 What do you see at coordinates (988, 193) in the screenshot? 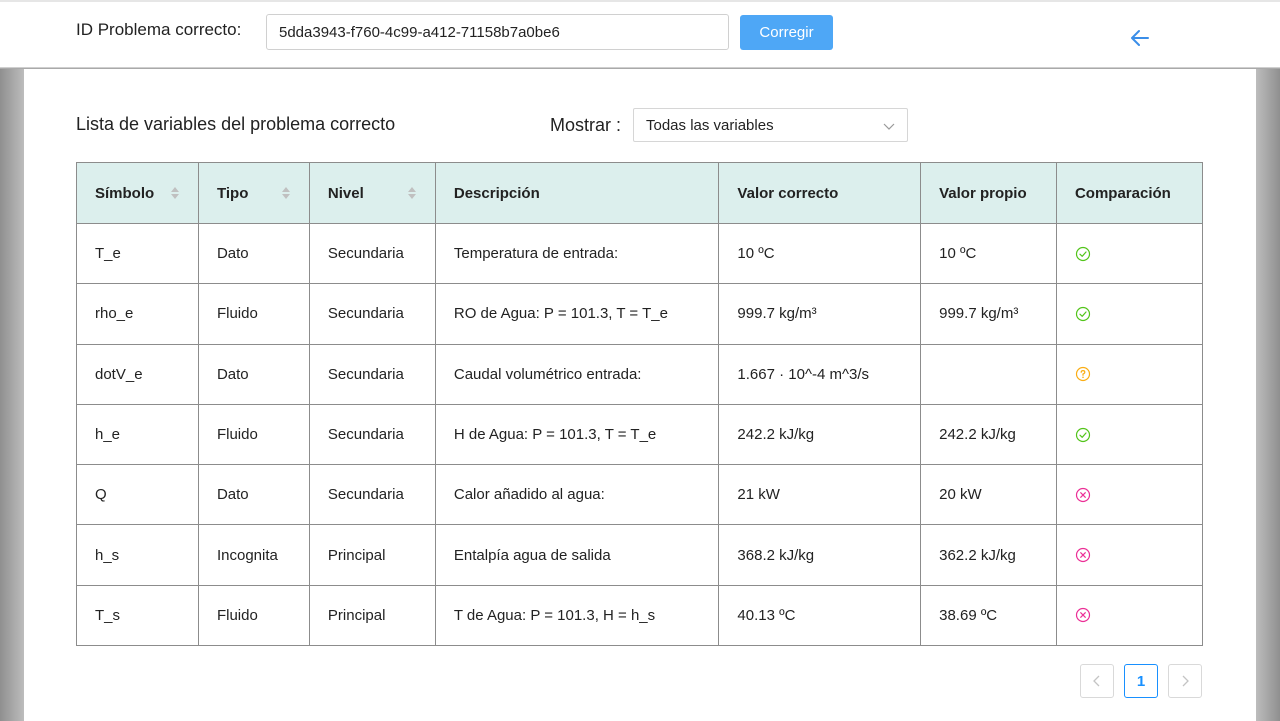
I see `column-header-own-value: Valor propio` at bounding box center [988, 193].